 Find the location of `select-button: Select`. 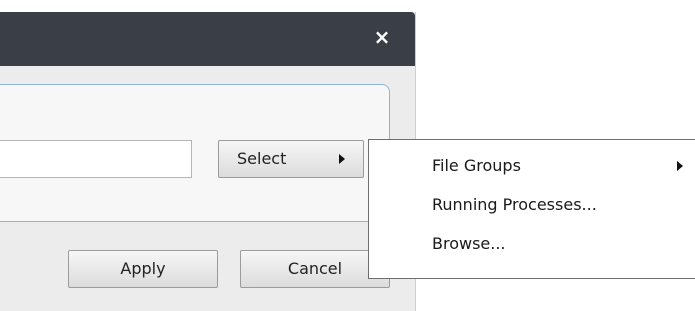

select-button: Select is located at coordinates (291, 159).